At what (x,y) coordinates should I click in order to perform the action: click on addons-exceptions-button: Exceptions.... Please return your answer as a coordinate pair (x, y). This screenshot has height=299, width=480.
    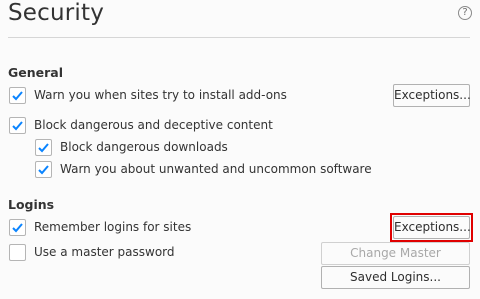
    Looking at the image, I should click on (432, 95).